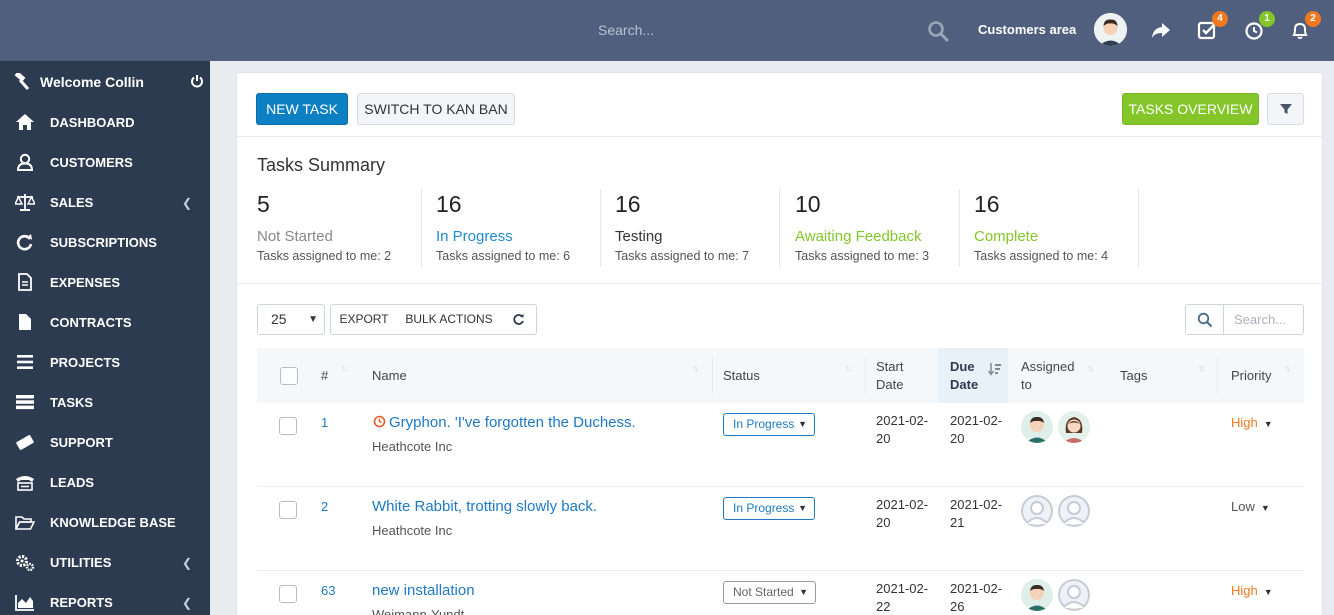 This screenshot has width=1334, height=615. I want to click on sidebar-item-customers: CUSTOMERS, so click(105, 162).